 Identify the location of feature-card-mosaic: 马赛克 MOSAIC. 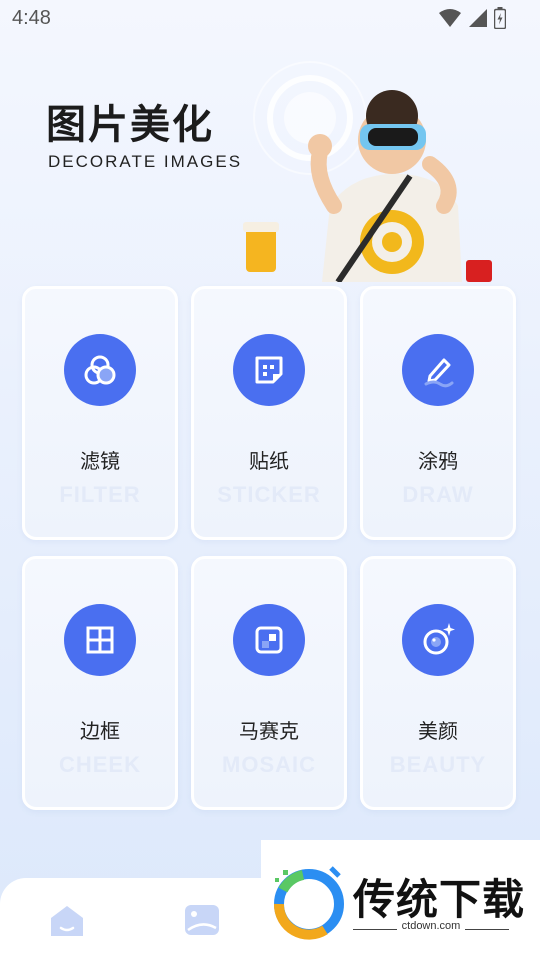
(269, 683).